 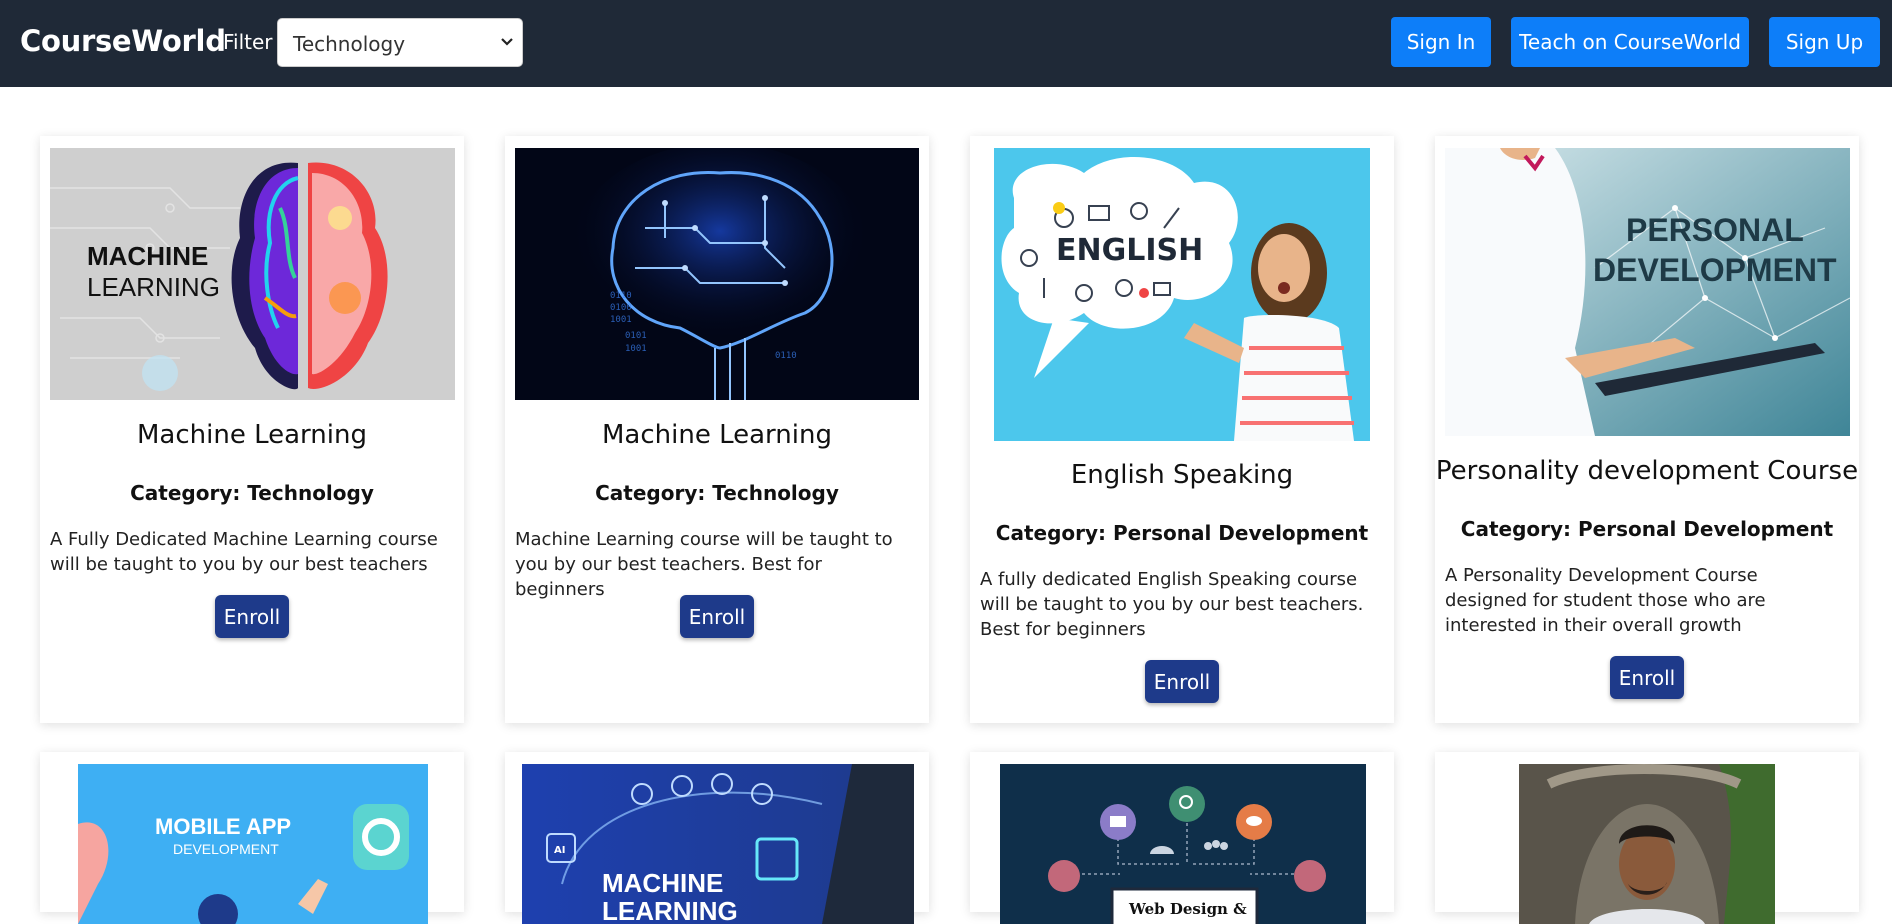 I want to click on mobile-app-development-illustration: MOBILE APP DEVELOPMENT, so click(x=253, y=844).